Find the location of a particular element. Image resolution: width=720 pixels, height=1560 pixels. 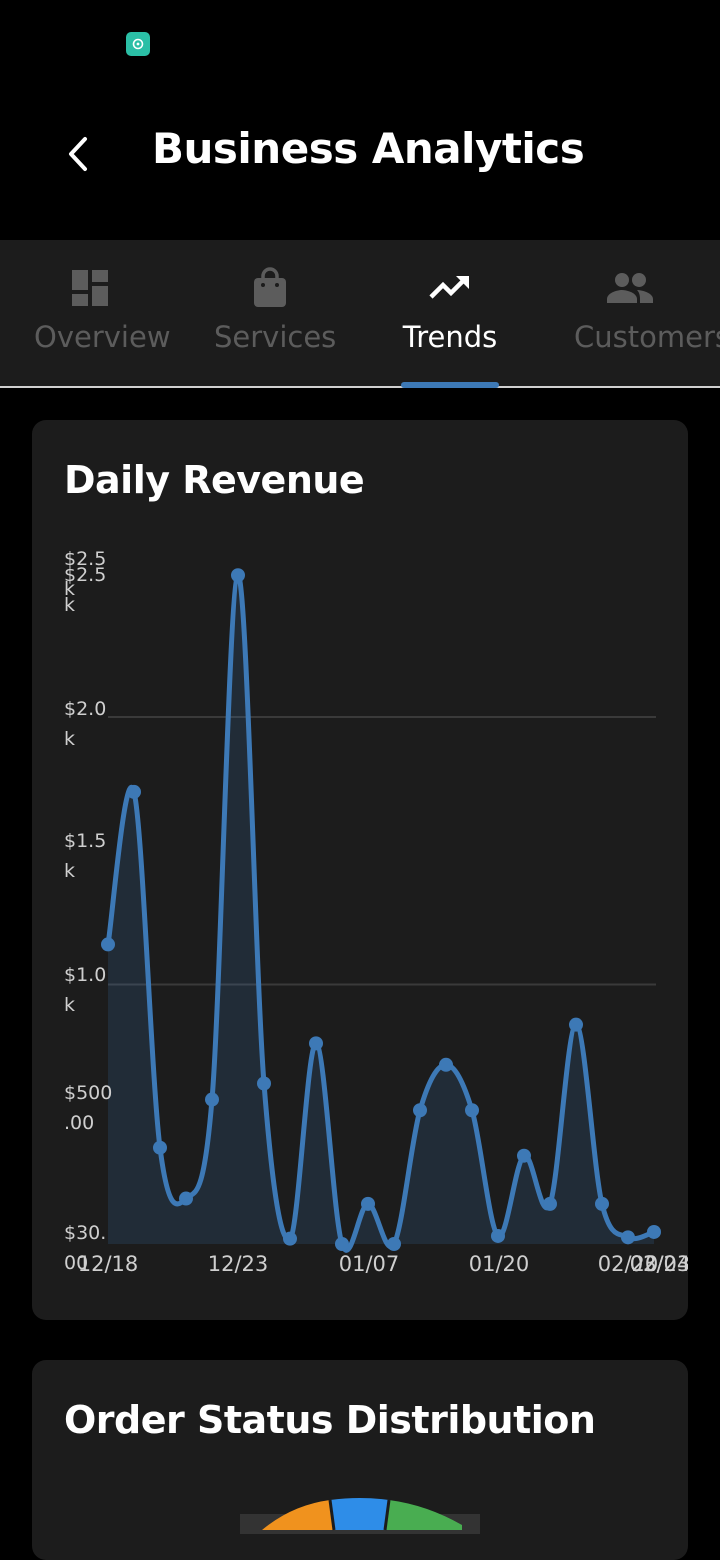

order-status-pie-chart is located at coordinates (360, 1516).